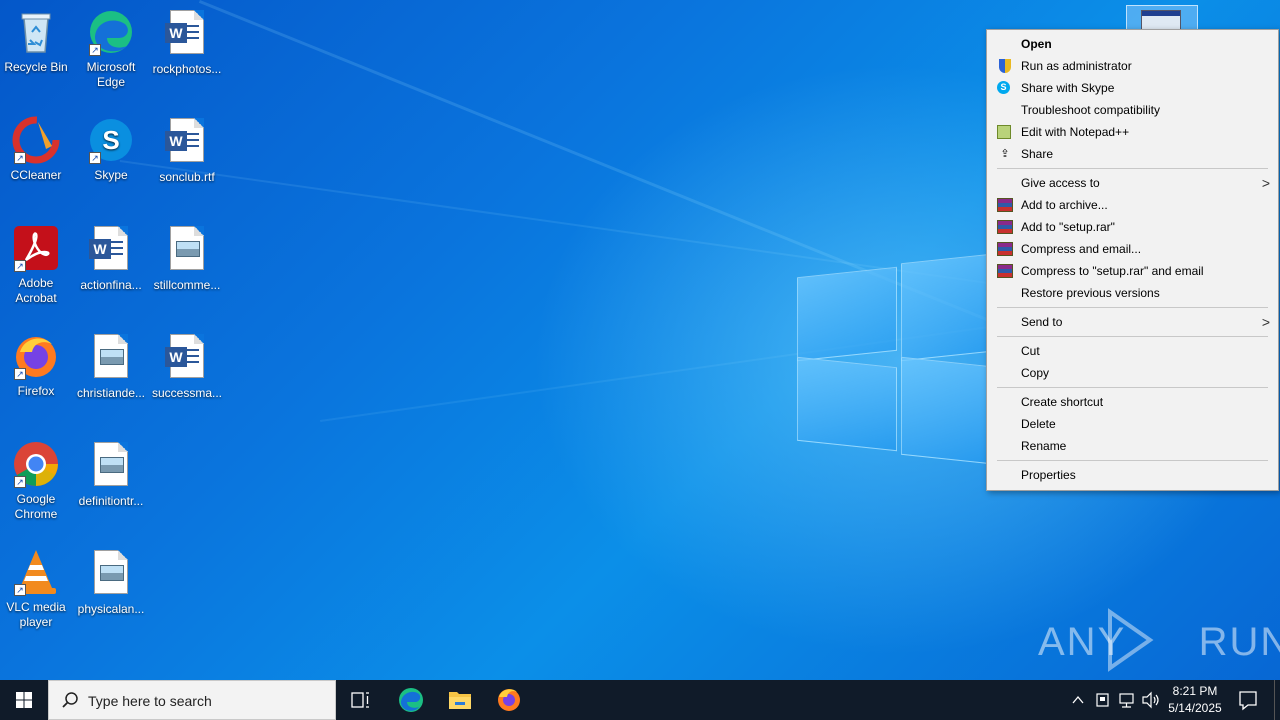 The width and height of the screenshot is (1280, 720). Describe the element at coordinates (1162, 18) in the screenshot. I see `selected-desktop-icon` at that location.